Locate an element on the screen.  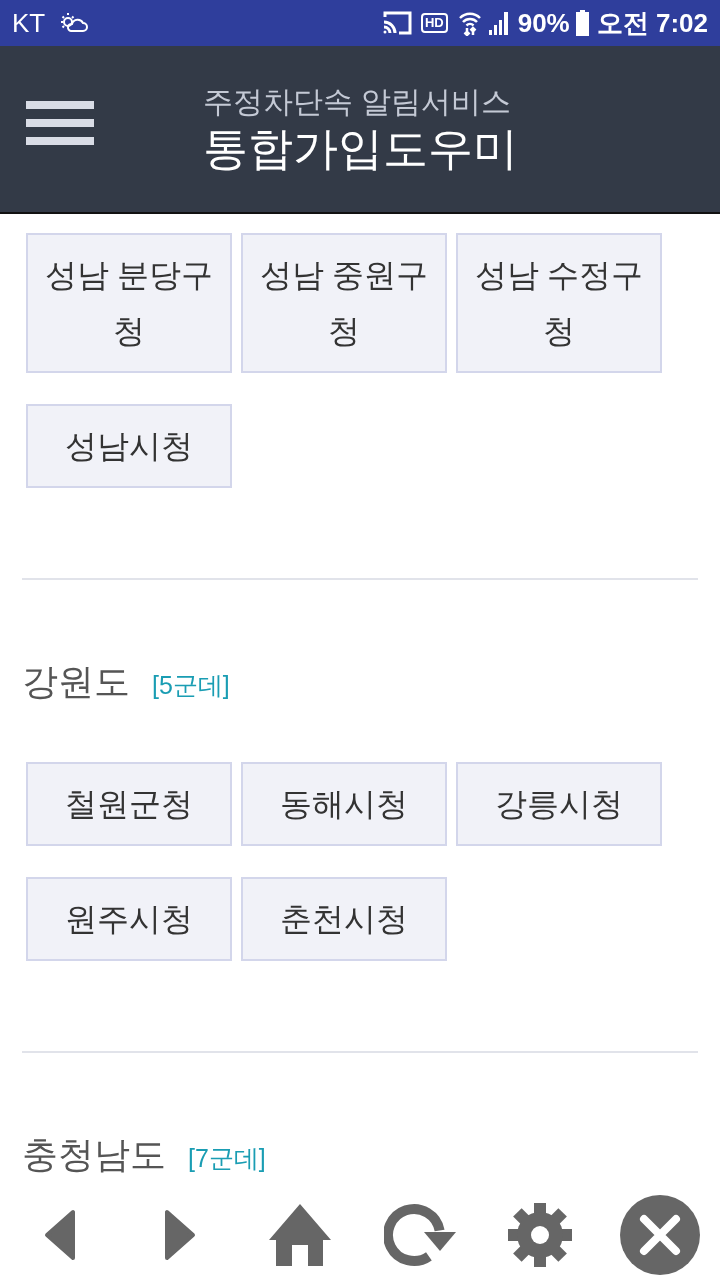
hd-badge: HD is located at coordinates (434, 23).